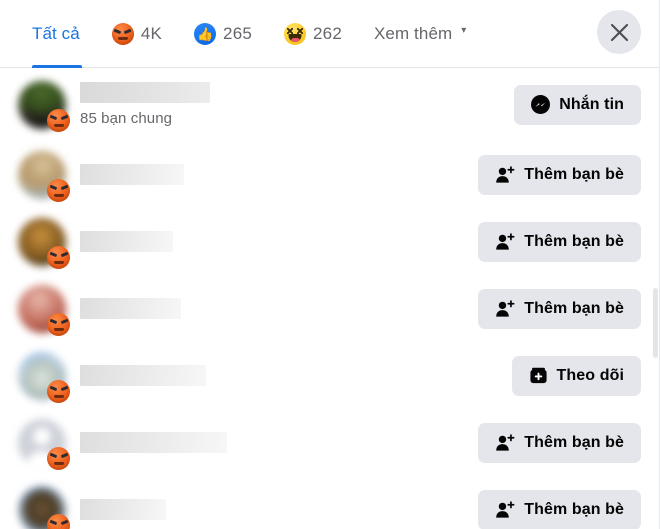 This screenshot has height=529, width=660. What do you see at coordinates (538, 375) in the screenshot?
I see `follow-plus-box-icon` at bounding box center [538, 375].